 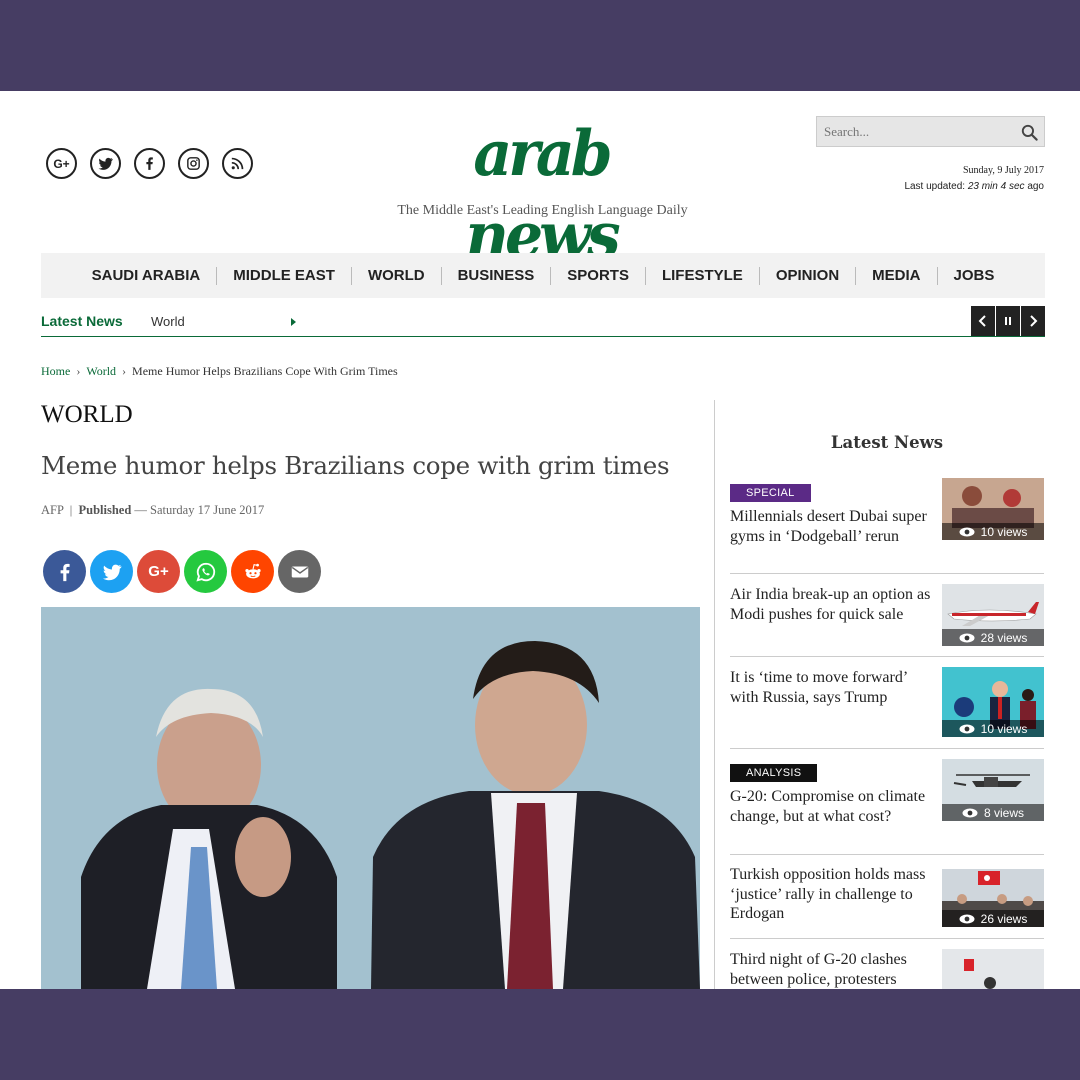 What do you see at coordinates (993, 898) in the screenshot?
I see `news-thumbnail: 26 views` at bounding box center [993, 898].